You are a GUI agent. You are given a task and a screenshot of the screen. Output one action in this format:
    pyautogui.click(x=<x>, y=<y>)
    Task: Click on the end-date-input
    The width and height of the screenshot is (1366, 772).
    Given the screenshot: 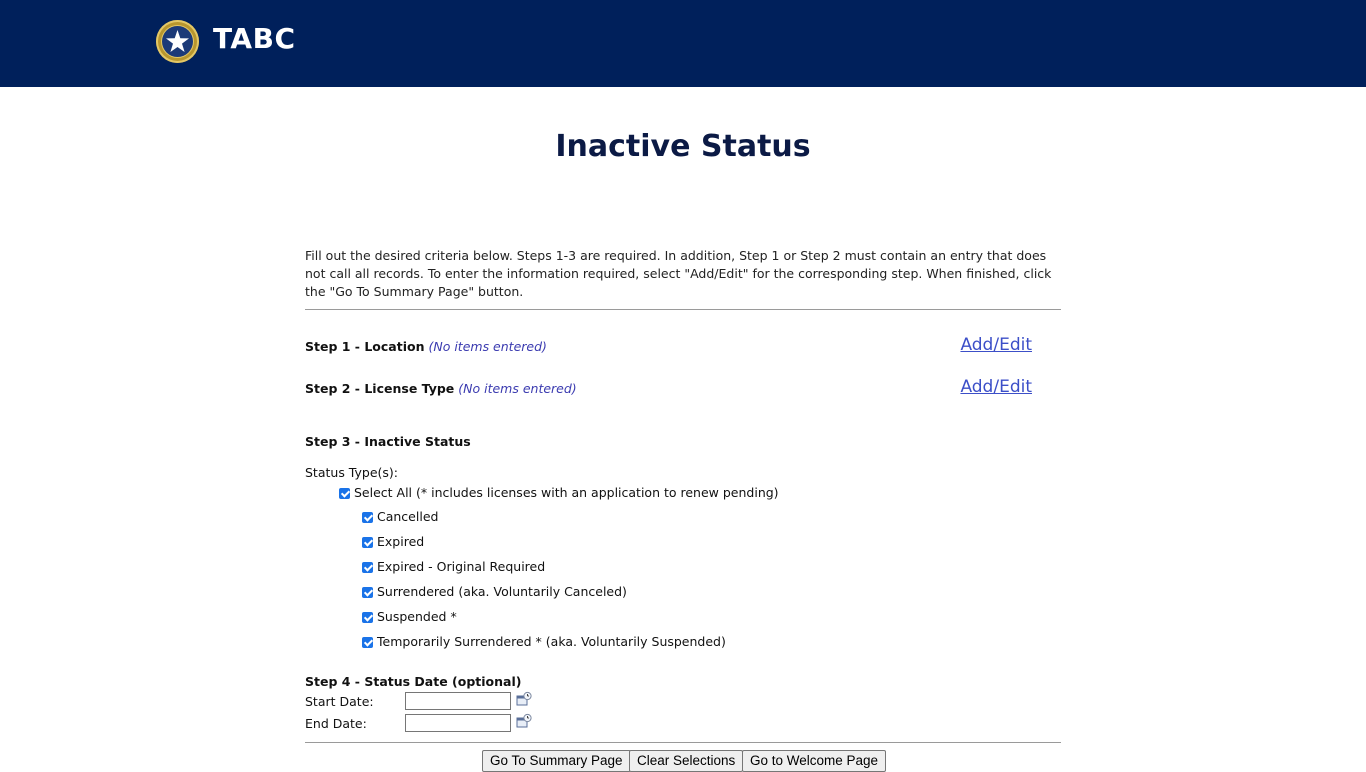 What is the action you would take?
    pyautogui.click(x=458, y=723)
    